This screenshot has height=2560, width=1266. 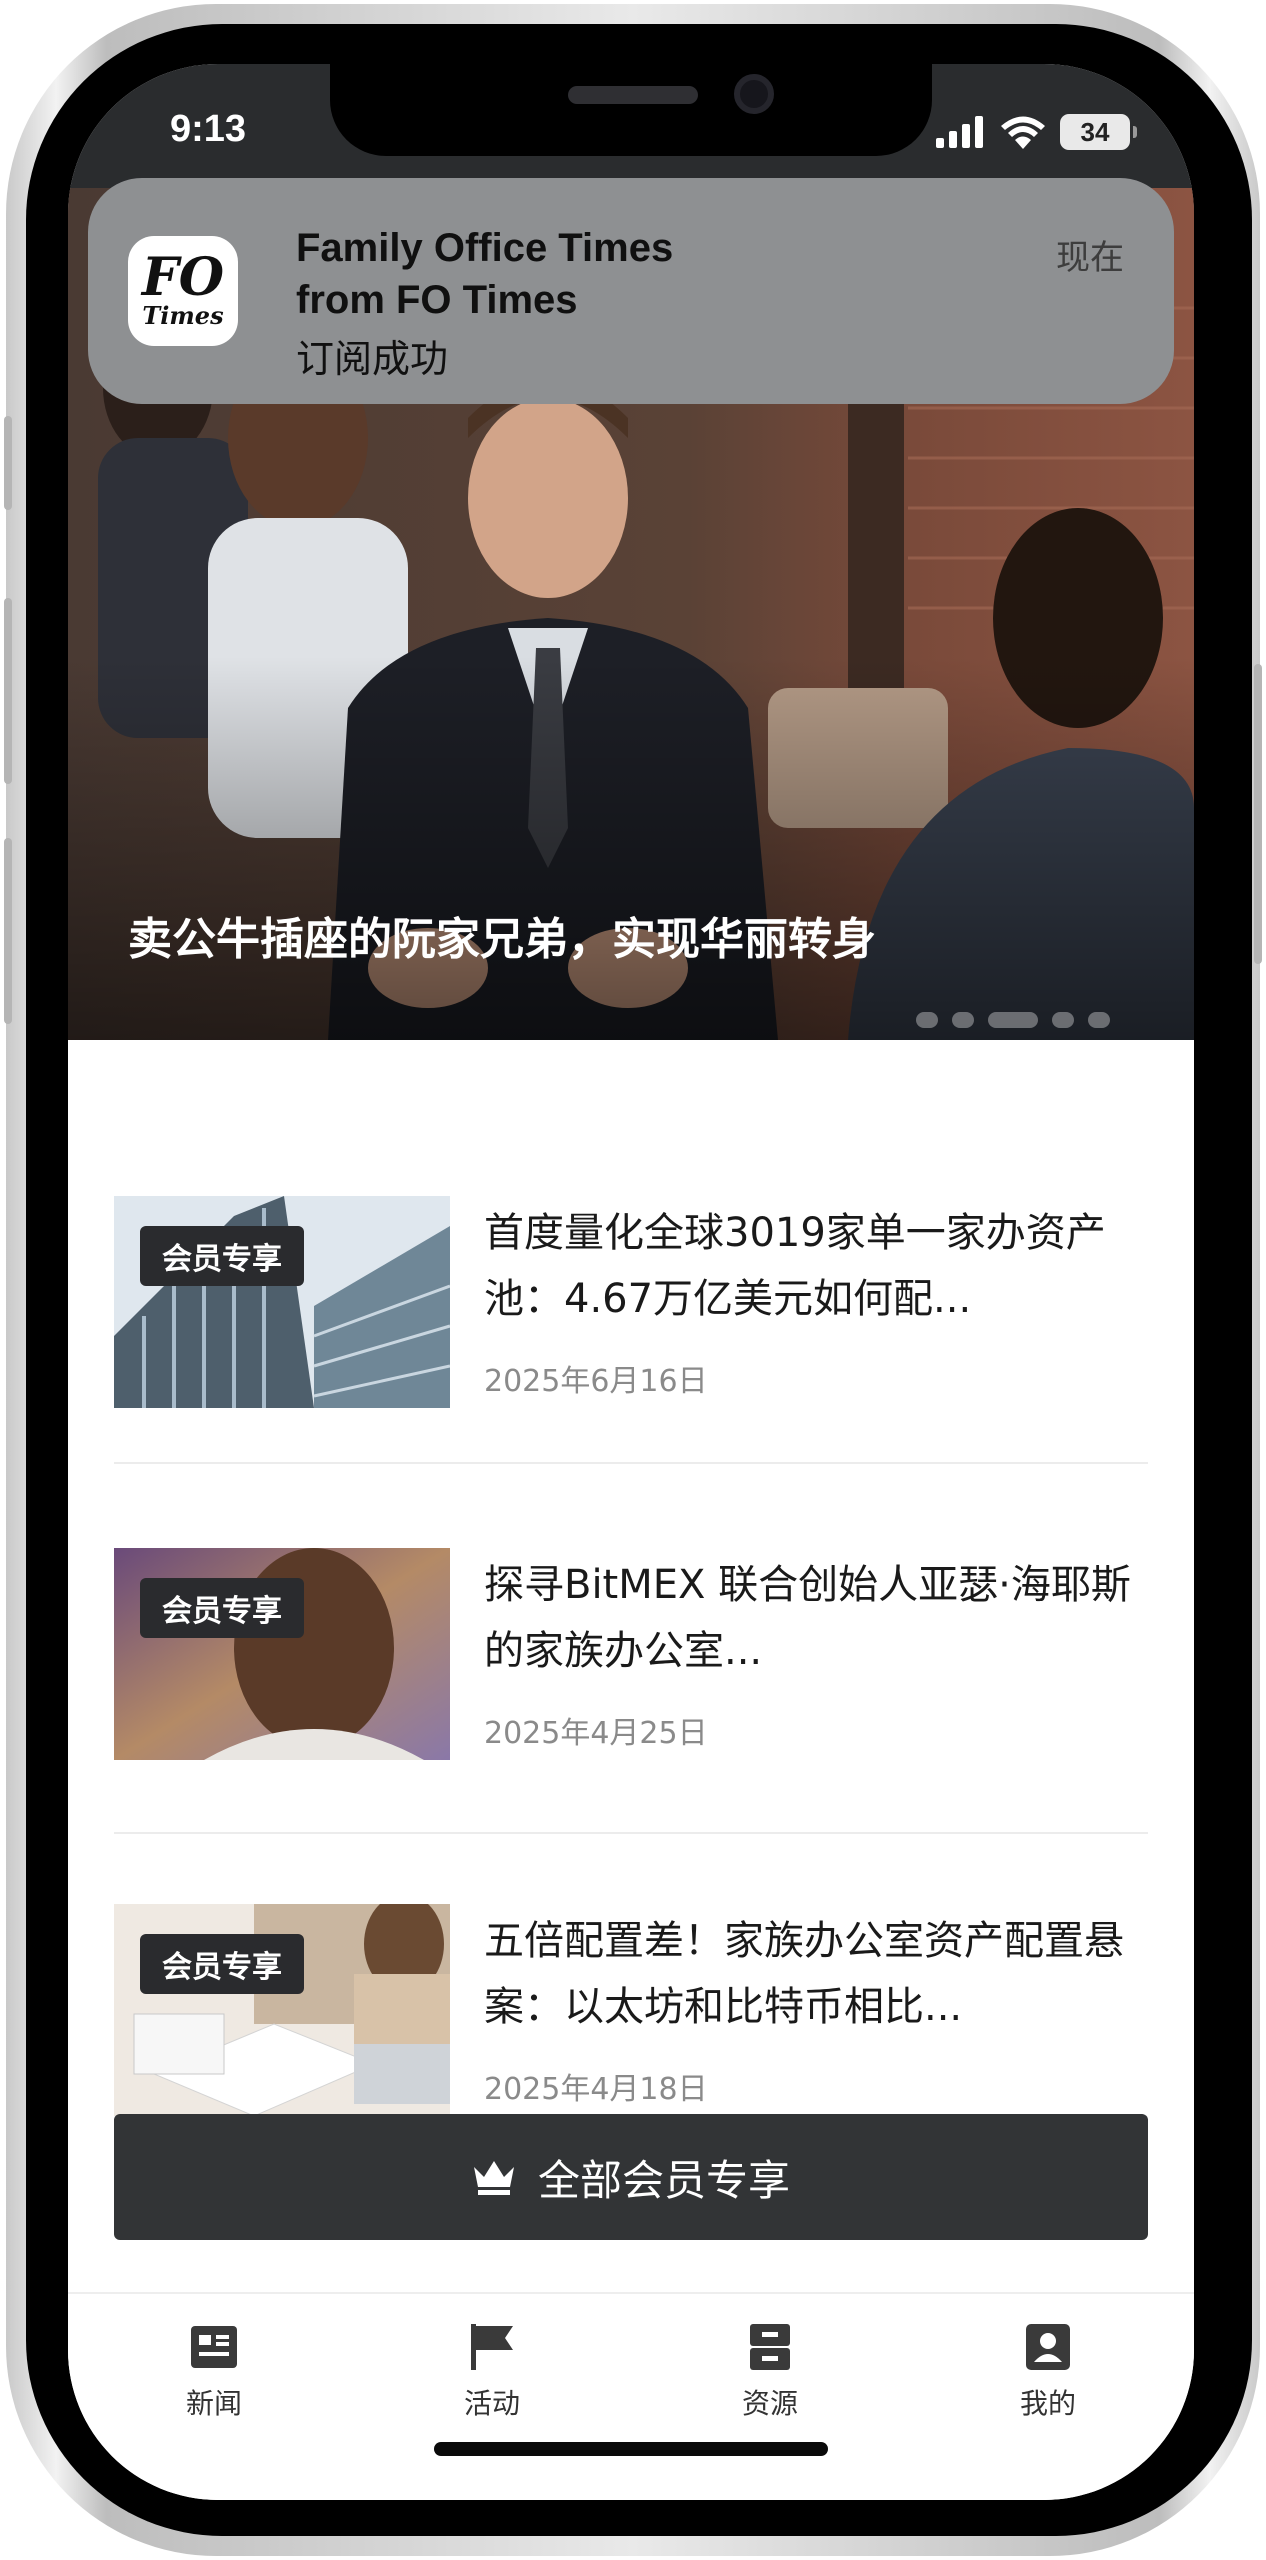 I want to click on flag-icon, so click(x=492, y=2347).